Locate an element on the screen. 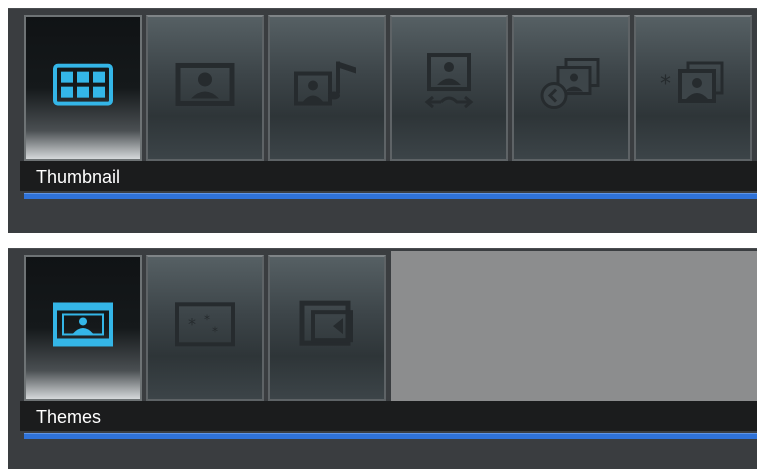  grid-thumbnail-icon is located at coordinates (83, 84).